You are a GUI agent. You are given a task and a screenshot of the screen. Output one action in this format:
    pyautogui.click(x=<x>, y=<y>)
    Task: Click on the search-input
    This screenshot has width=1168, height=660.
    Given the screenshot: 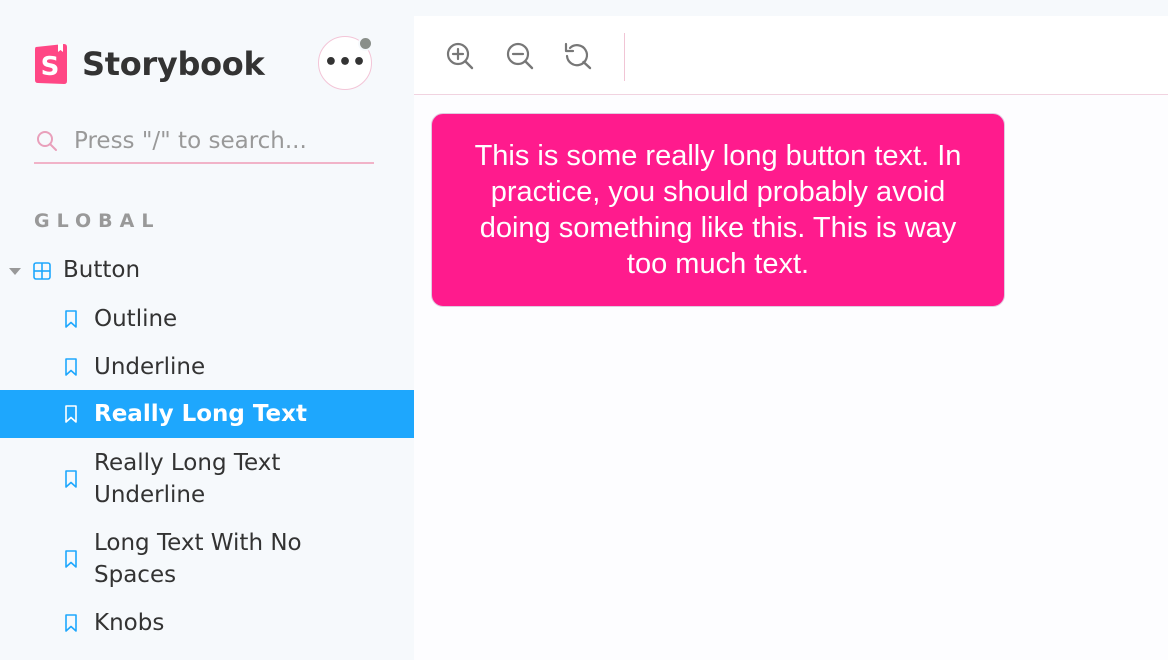 What is the action you would take?
    pyautogui.click(x=219, y=141)
    